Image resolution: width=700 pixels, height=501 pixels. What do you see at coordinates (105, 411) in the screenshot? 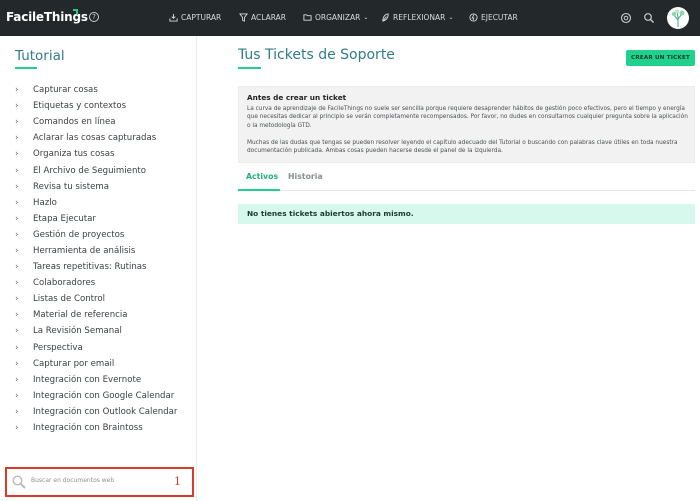
I see `sidebar-item-label: Integración con Outlook Calendar` at bounding box center [105, 411].